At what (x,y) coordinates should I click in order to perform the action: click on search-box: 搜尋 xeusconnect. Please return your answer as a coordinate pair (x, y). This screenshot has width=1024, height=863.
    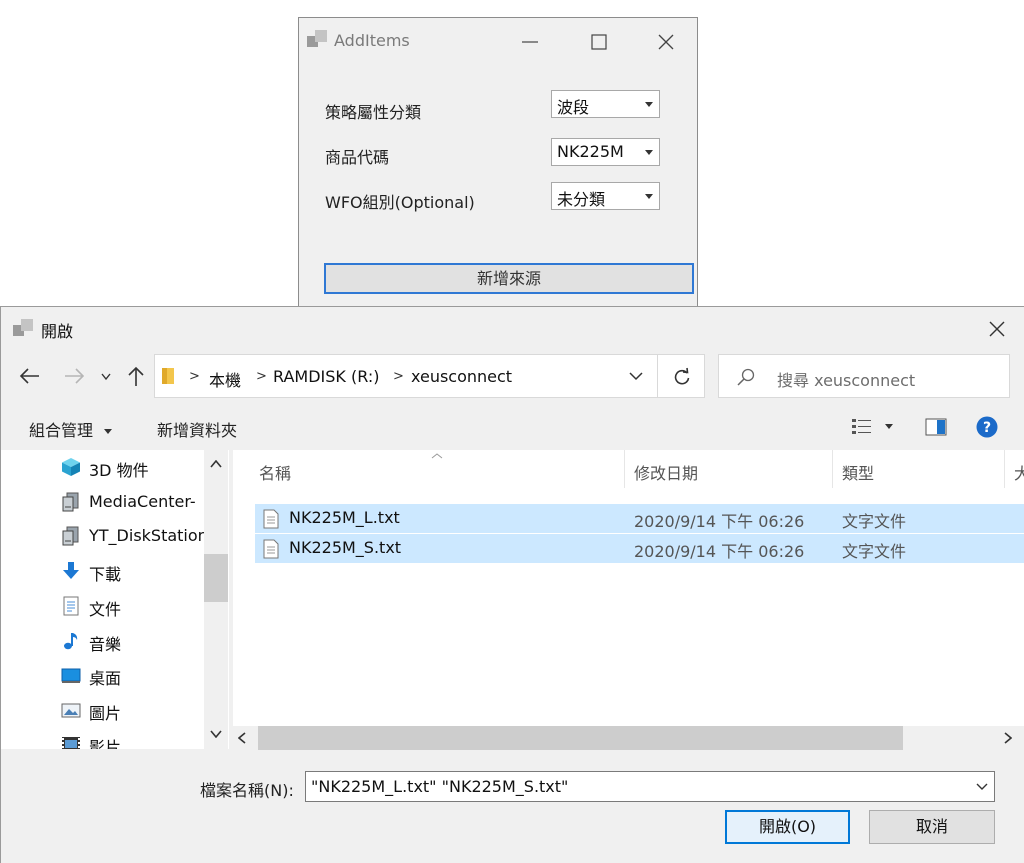
    Looking at the image, I should click on (864, 376).